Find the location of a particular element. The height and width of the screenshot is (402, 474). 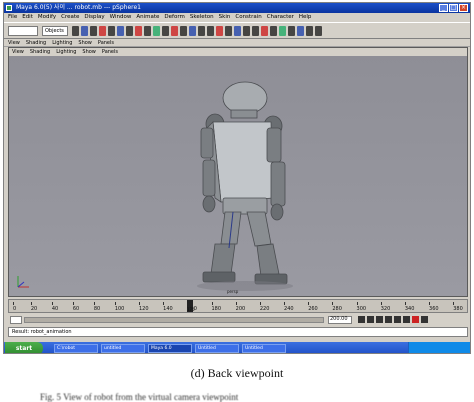

time-tick-label: 200 is located at coordinates (240, 307).